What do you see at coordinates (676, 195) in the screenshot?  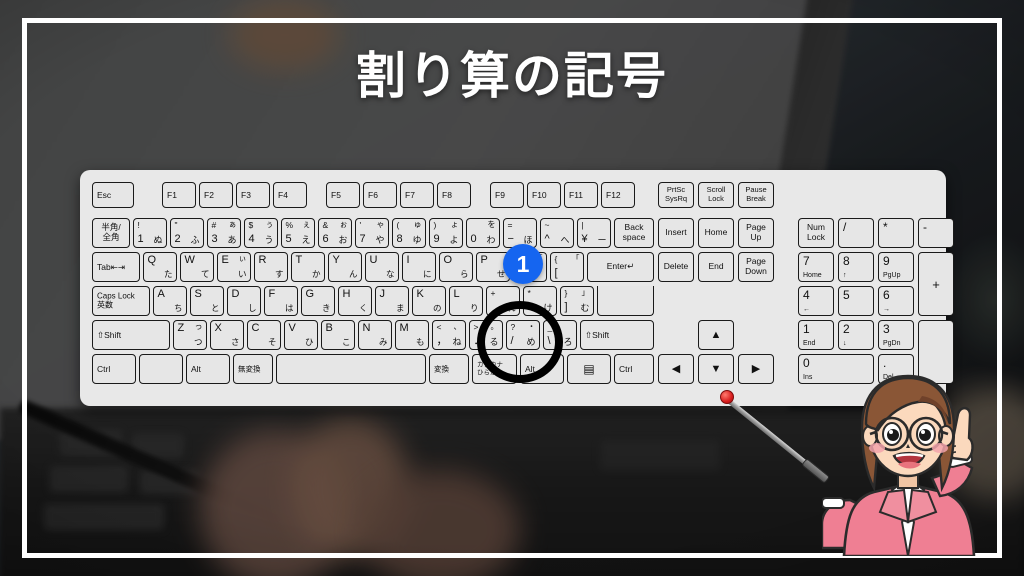 I see `key-printscreen: PrtSc SysRq` at bounding box center [676, 195].